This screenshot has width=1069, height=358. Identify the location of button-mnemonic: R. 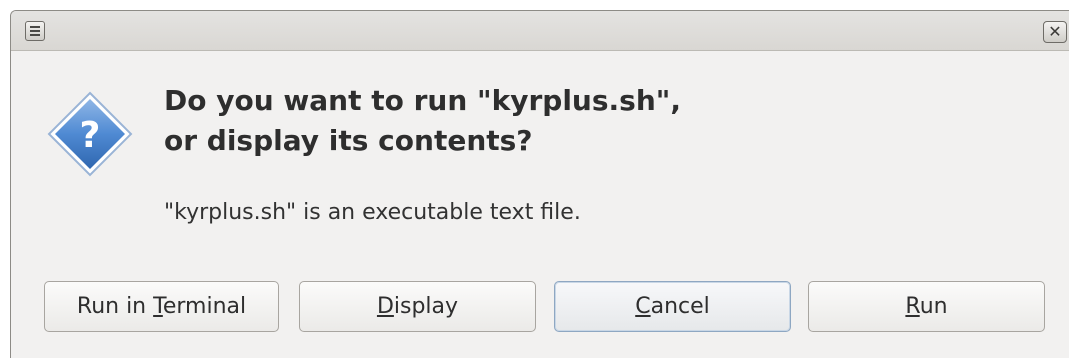
(912, 306).